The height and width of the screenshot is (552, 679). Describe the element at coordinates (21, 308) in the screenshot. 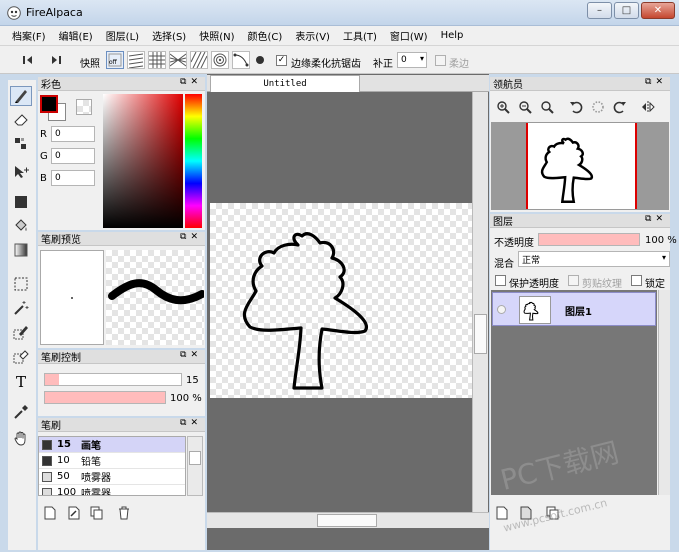

I see `magic-wand-tool` at that location.